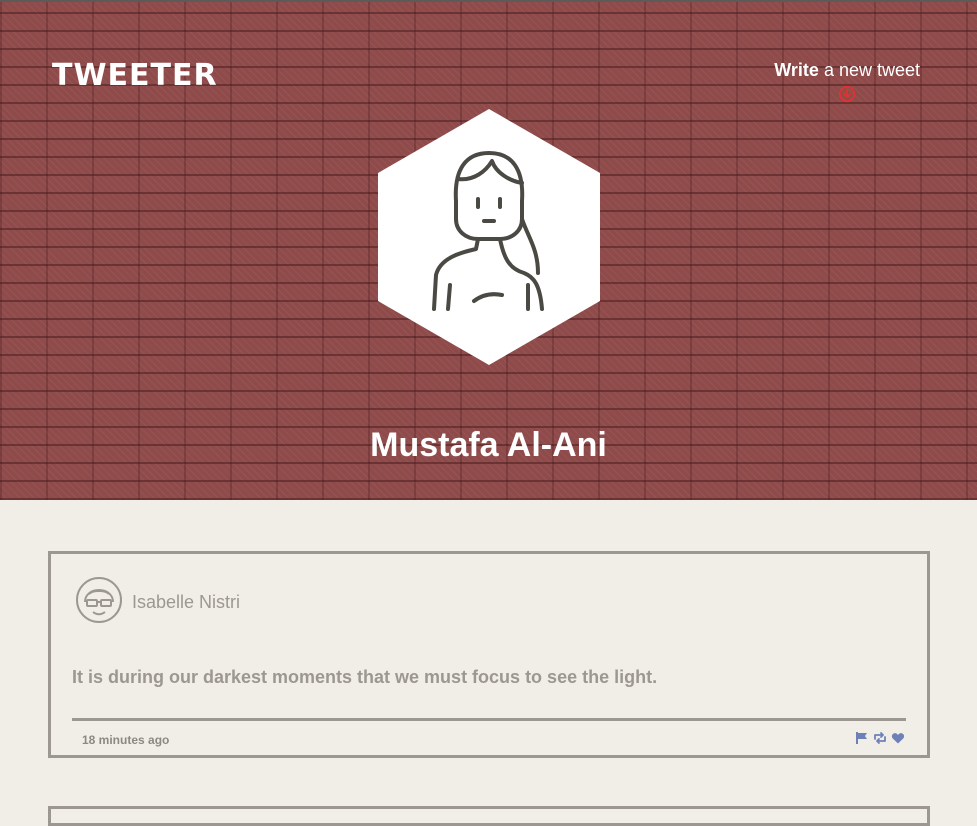  Describe the element at coordinates (489, 237) in the screenshot. I see `profile-avatar` at that location.